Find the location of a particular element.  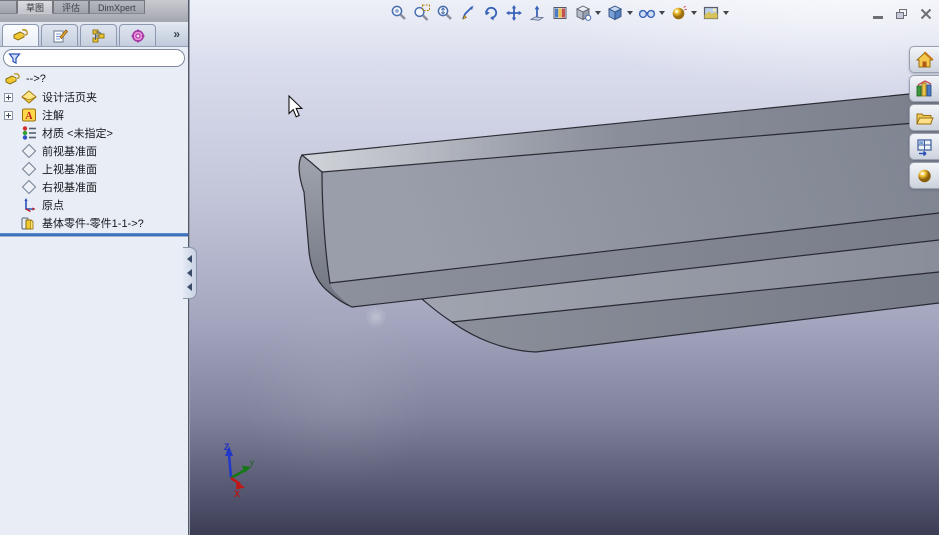

tree-item-label: 材质 <未指定> is located at coordinates (77, 134).